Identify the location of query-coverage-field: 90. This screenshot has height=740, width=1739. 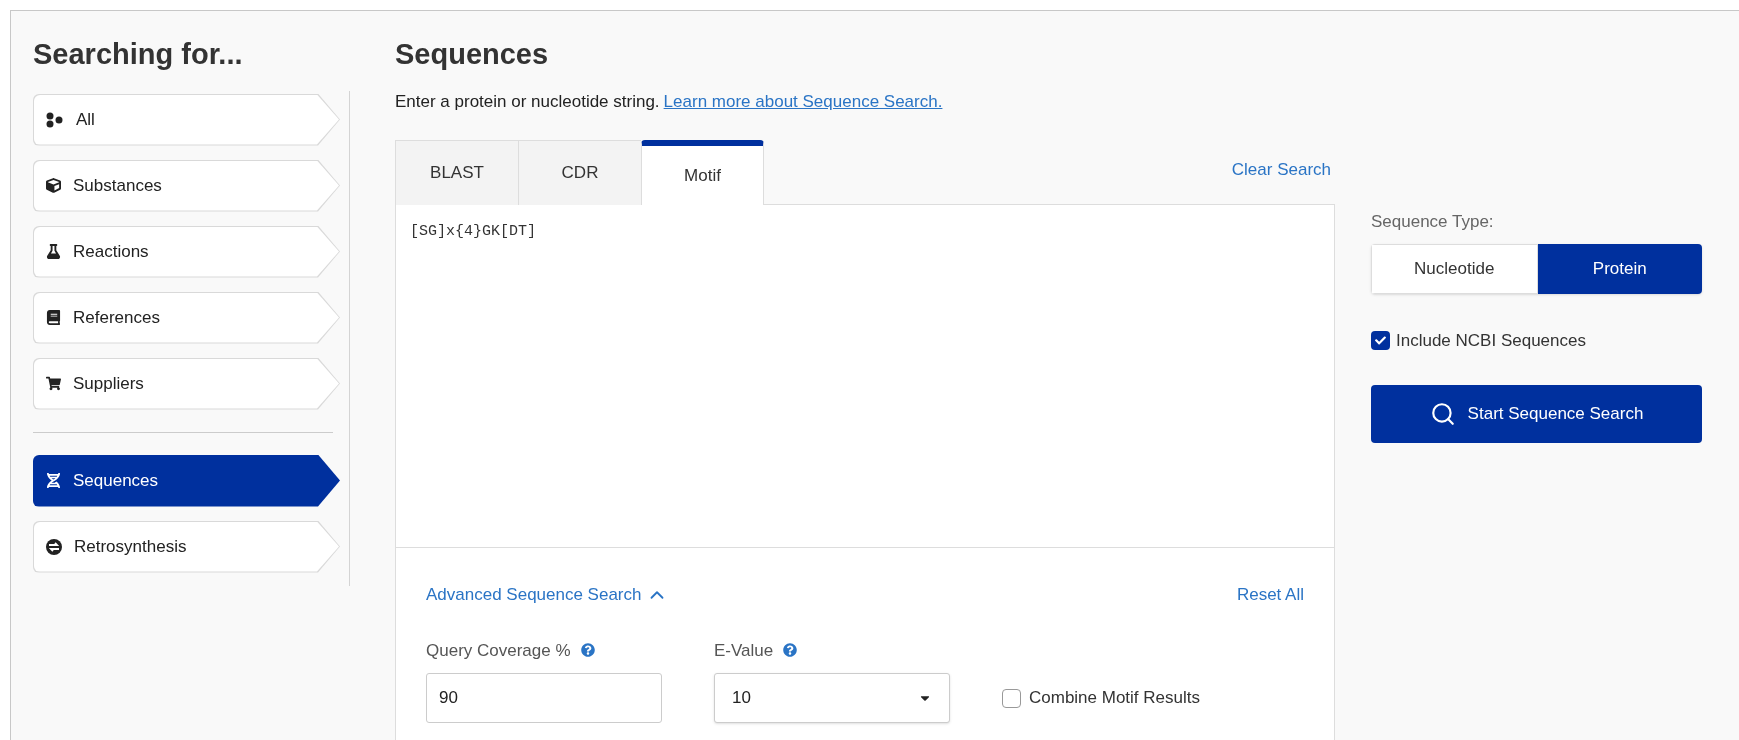
(544, 698).